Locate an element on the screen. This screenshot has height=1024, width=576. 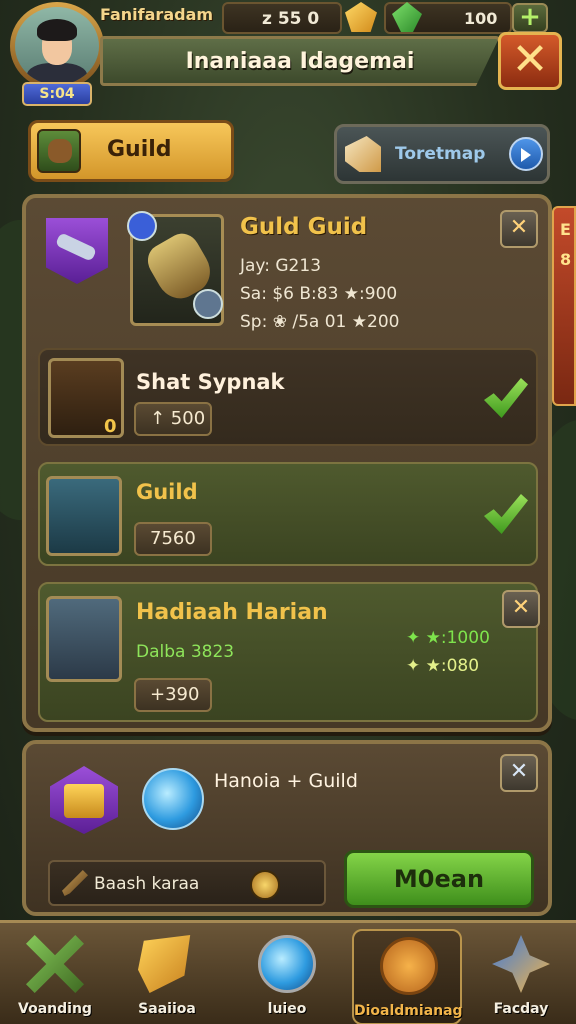
nav-item-luieo: luieo is located at coordinates (287, 976).